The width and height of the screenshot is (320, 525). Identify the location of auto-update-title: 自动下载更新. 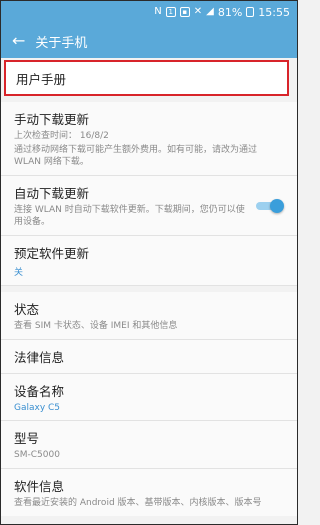
(52, 193).